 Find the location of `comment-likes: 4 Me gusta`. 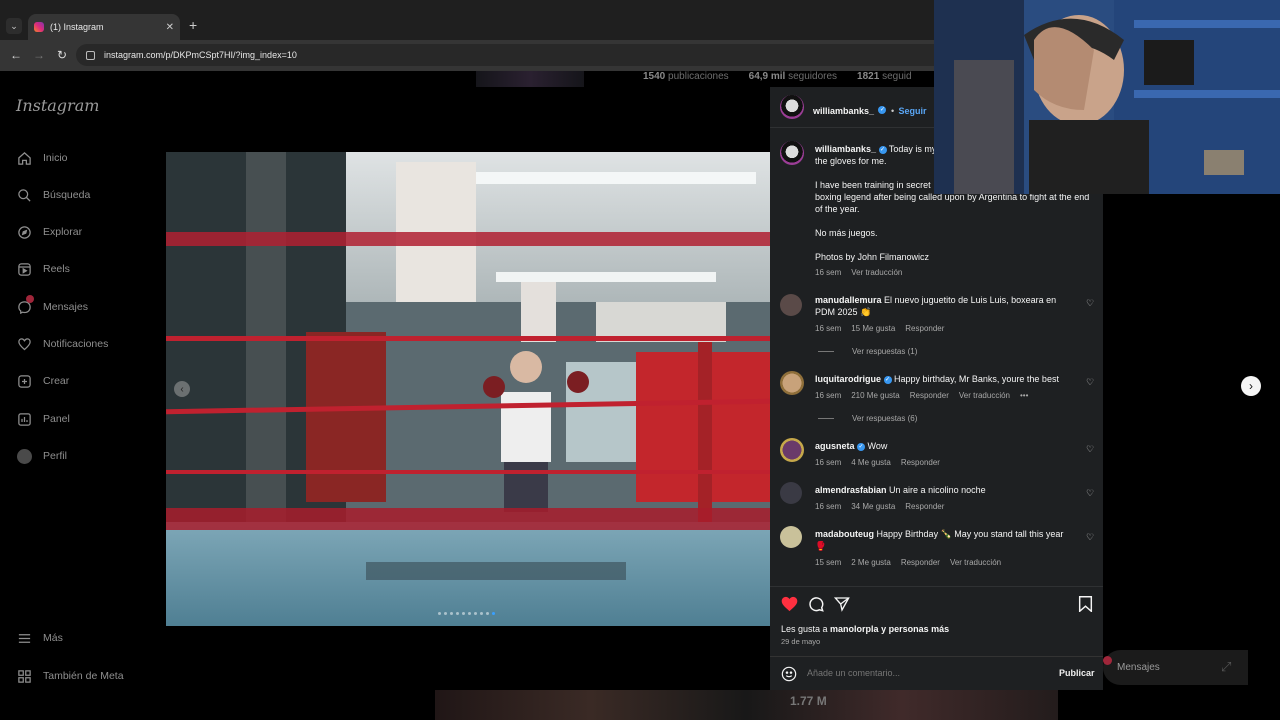

comment-likes: 4 Me gusta is located at coordinates (871, 462).